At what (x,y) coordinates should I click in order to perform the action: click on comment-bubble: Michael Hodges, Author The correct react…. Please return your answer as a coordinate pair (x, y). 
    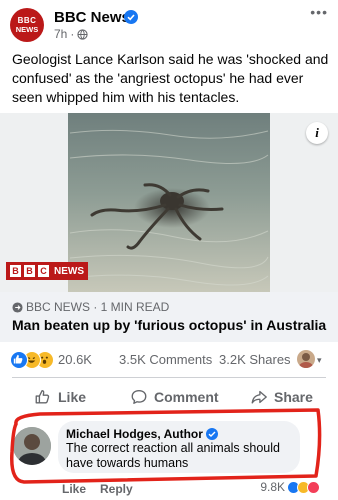
    Looking at the image, I should click on (179, 447).